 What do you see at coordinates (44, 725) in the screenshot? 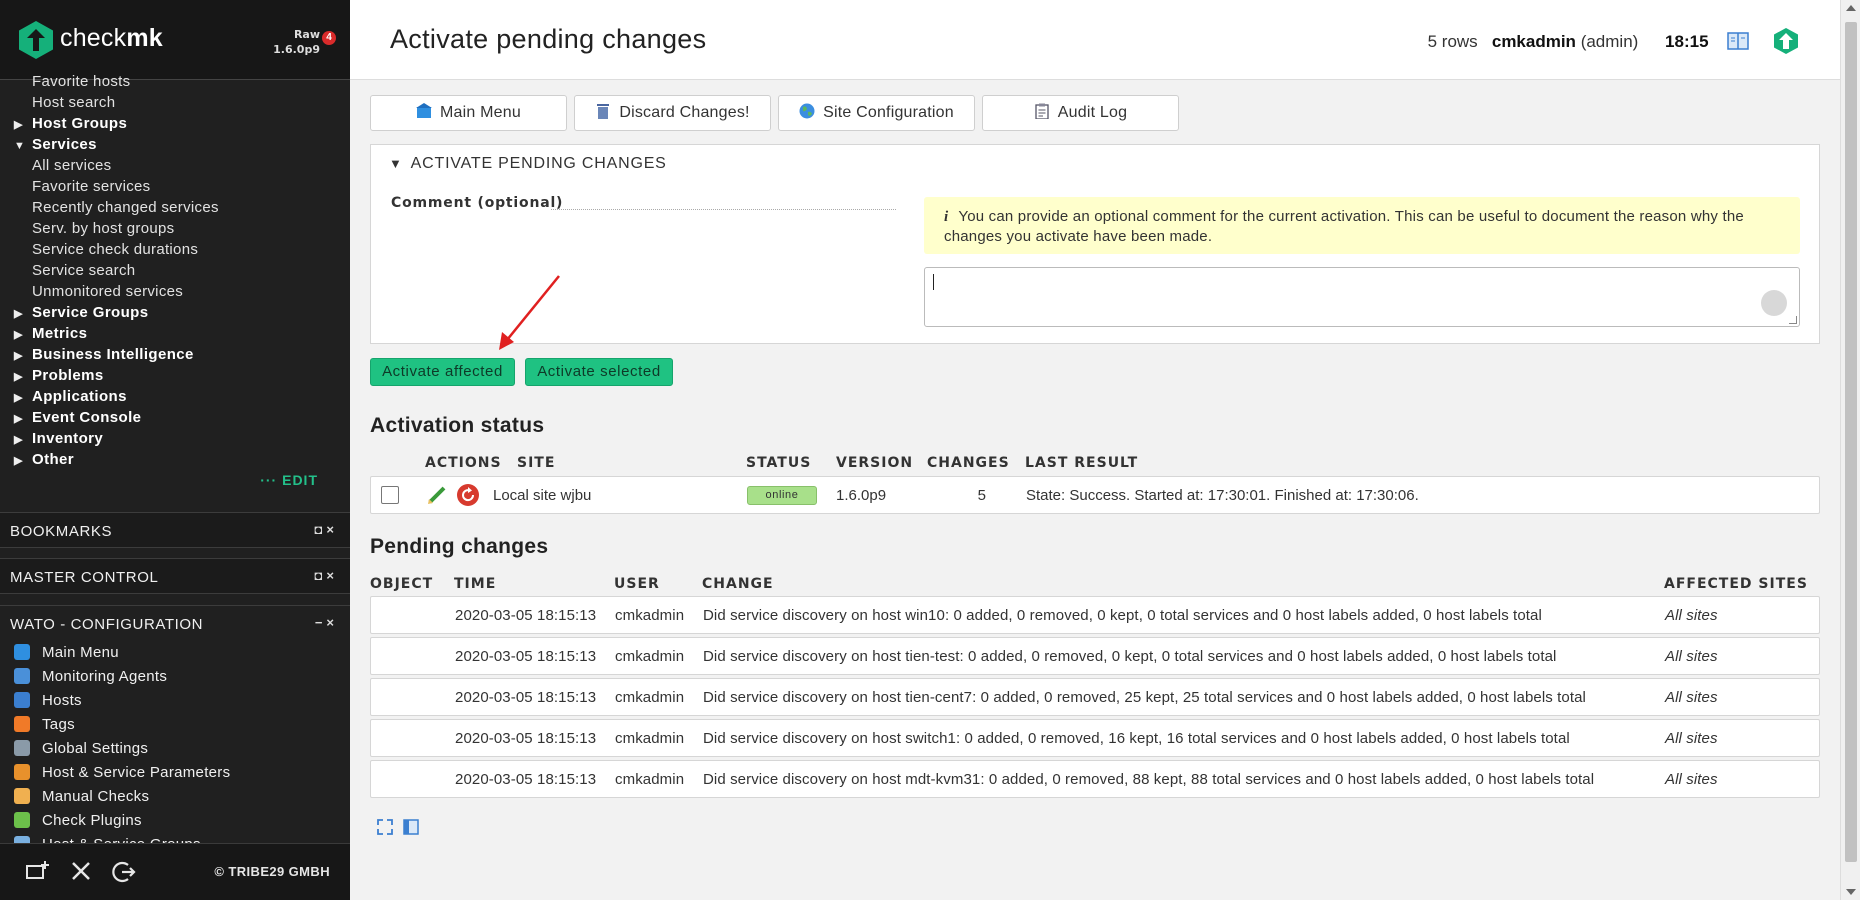
I see `wato-item-tags: Tags` at bounding box center [44, 725].